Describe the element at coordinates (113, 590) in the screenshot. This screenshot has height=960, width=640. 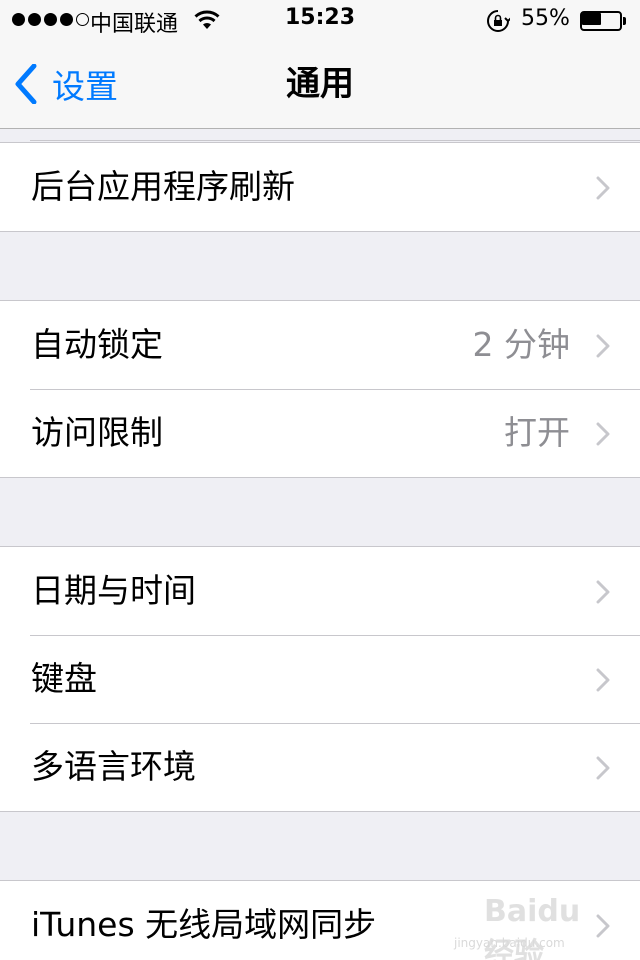
I see `row-label: 日期与时间` at that location.